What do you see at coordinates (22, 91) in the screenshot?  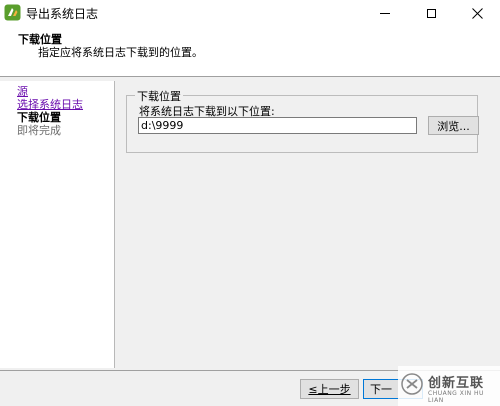 I see `nav-step-source: 源` at bounding box center [22, 91].